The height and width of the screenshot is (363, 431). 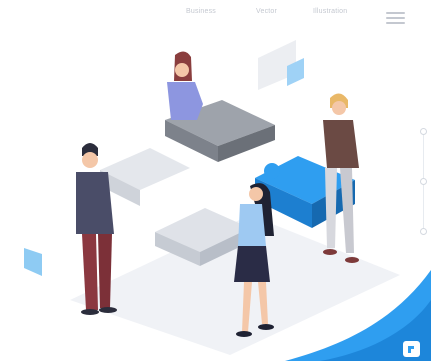 I want to click on brand-logo-icon, so click(x=412, y=349).